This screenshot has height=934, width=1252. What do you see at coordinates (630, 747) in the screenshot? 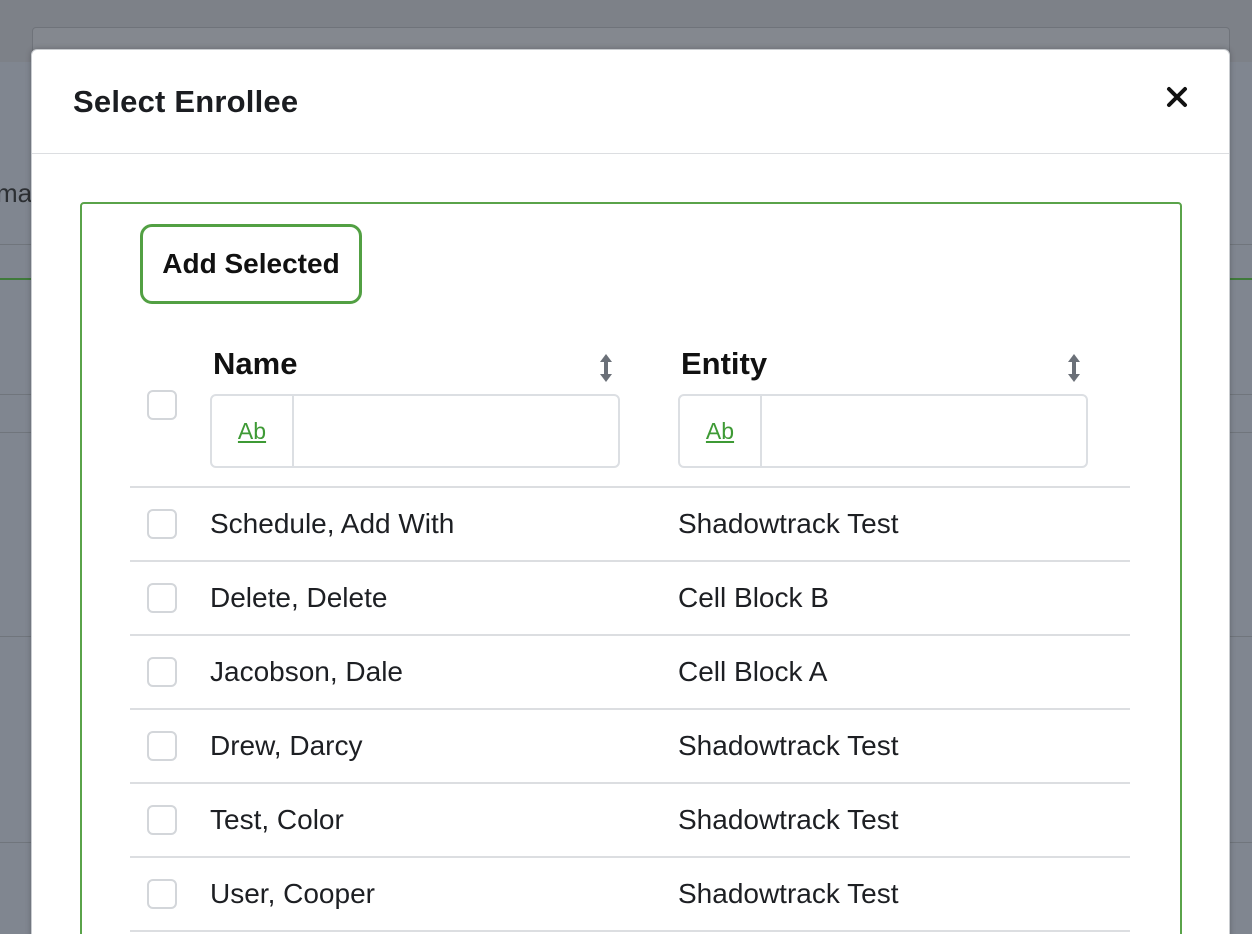
I see `table-row: Drew, Darcy Shadowtrack Test` at bounding box center [630, 747].